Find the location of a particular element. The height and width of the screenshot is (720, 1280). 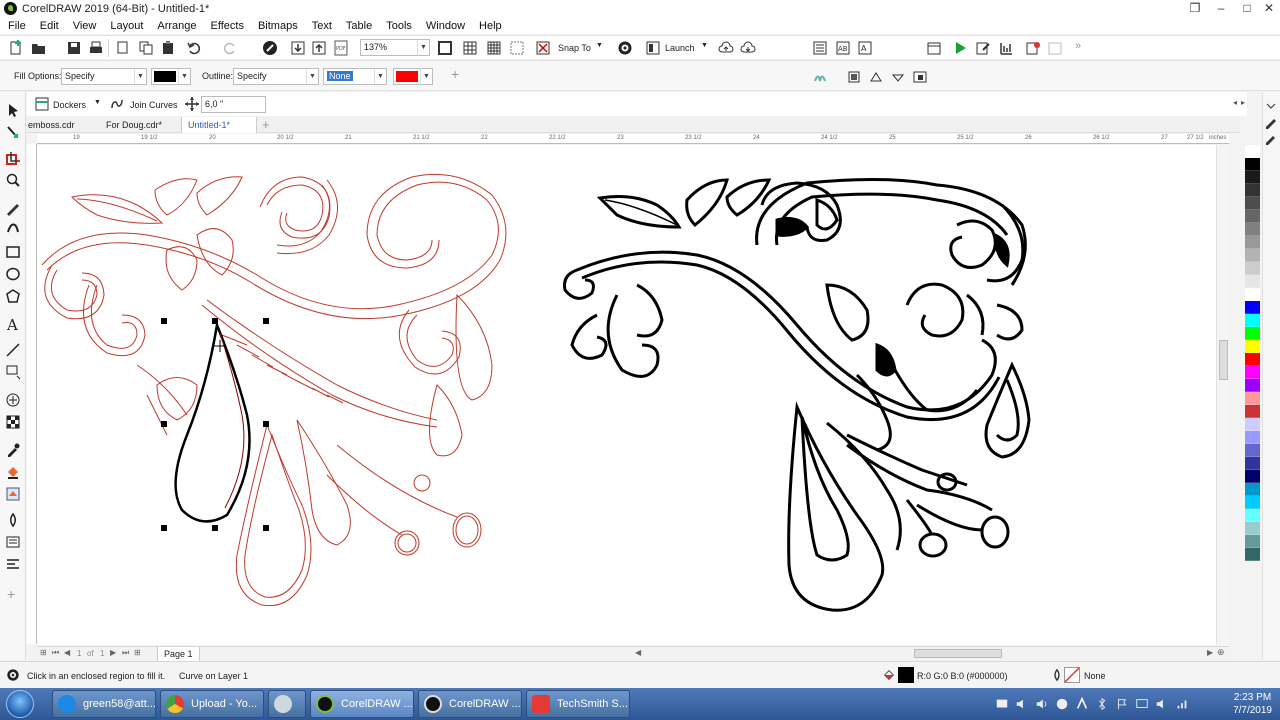

menu-chevron-icon is located at coordinates (1271, 106).